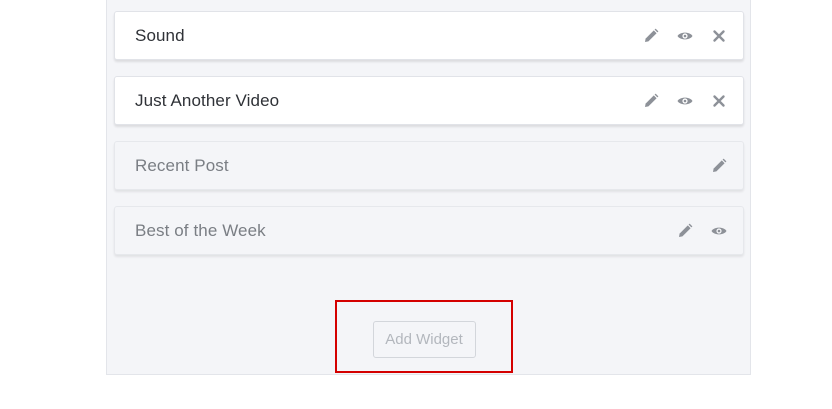 The image size is (832, 409). Describe the element at coordinates (160, 35) in the screenshot. I see `widget-title: Sound` at that location.